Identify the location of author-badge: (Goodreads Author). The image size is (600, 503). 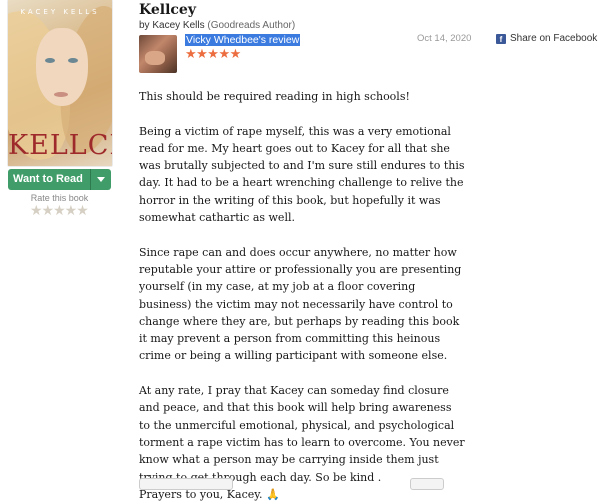
(251, 25).